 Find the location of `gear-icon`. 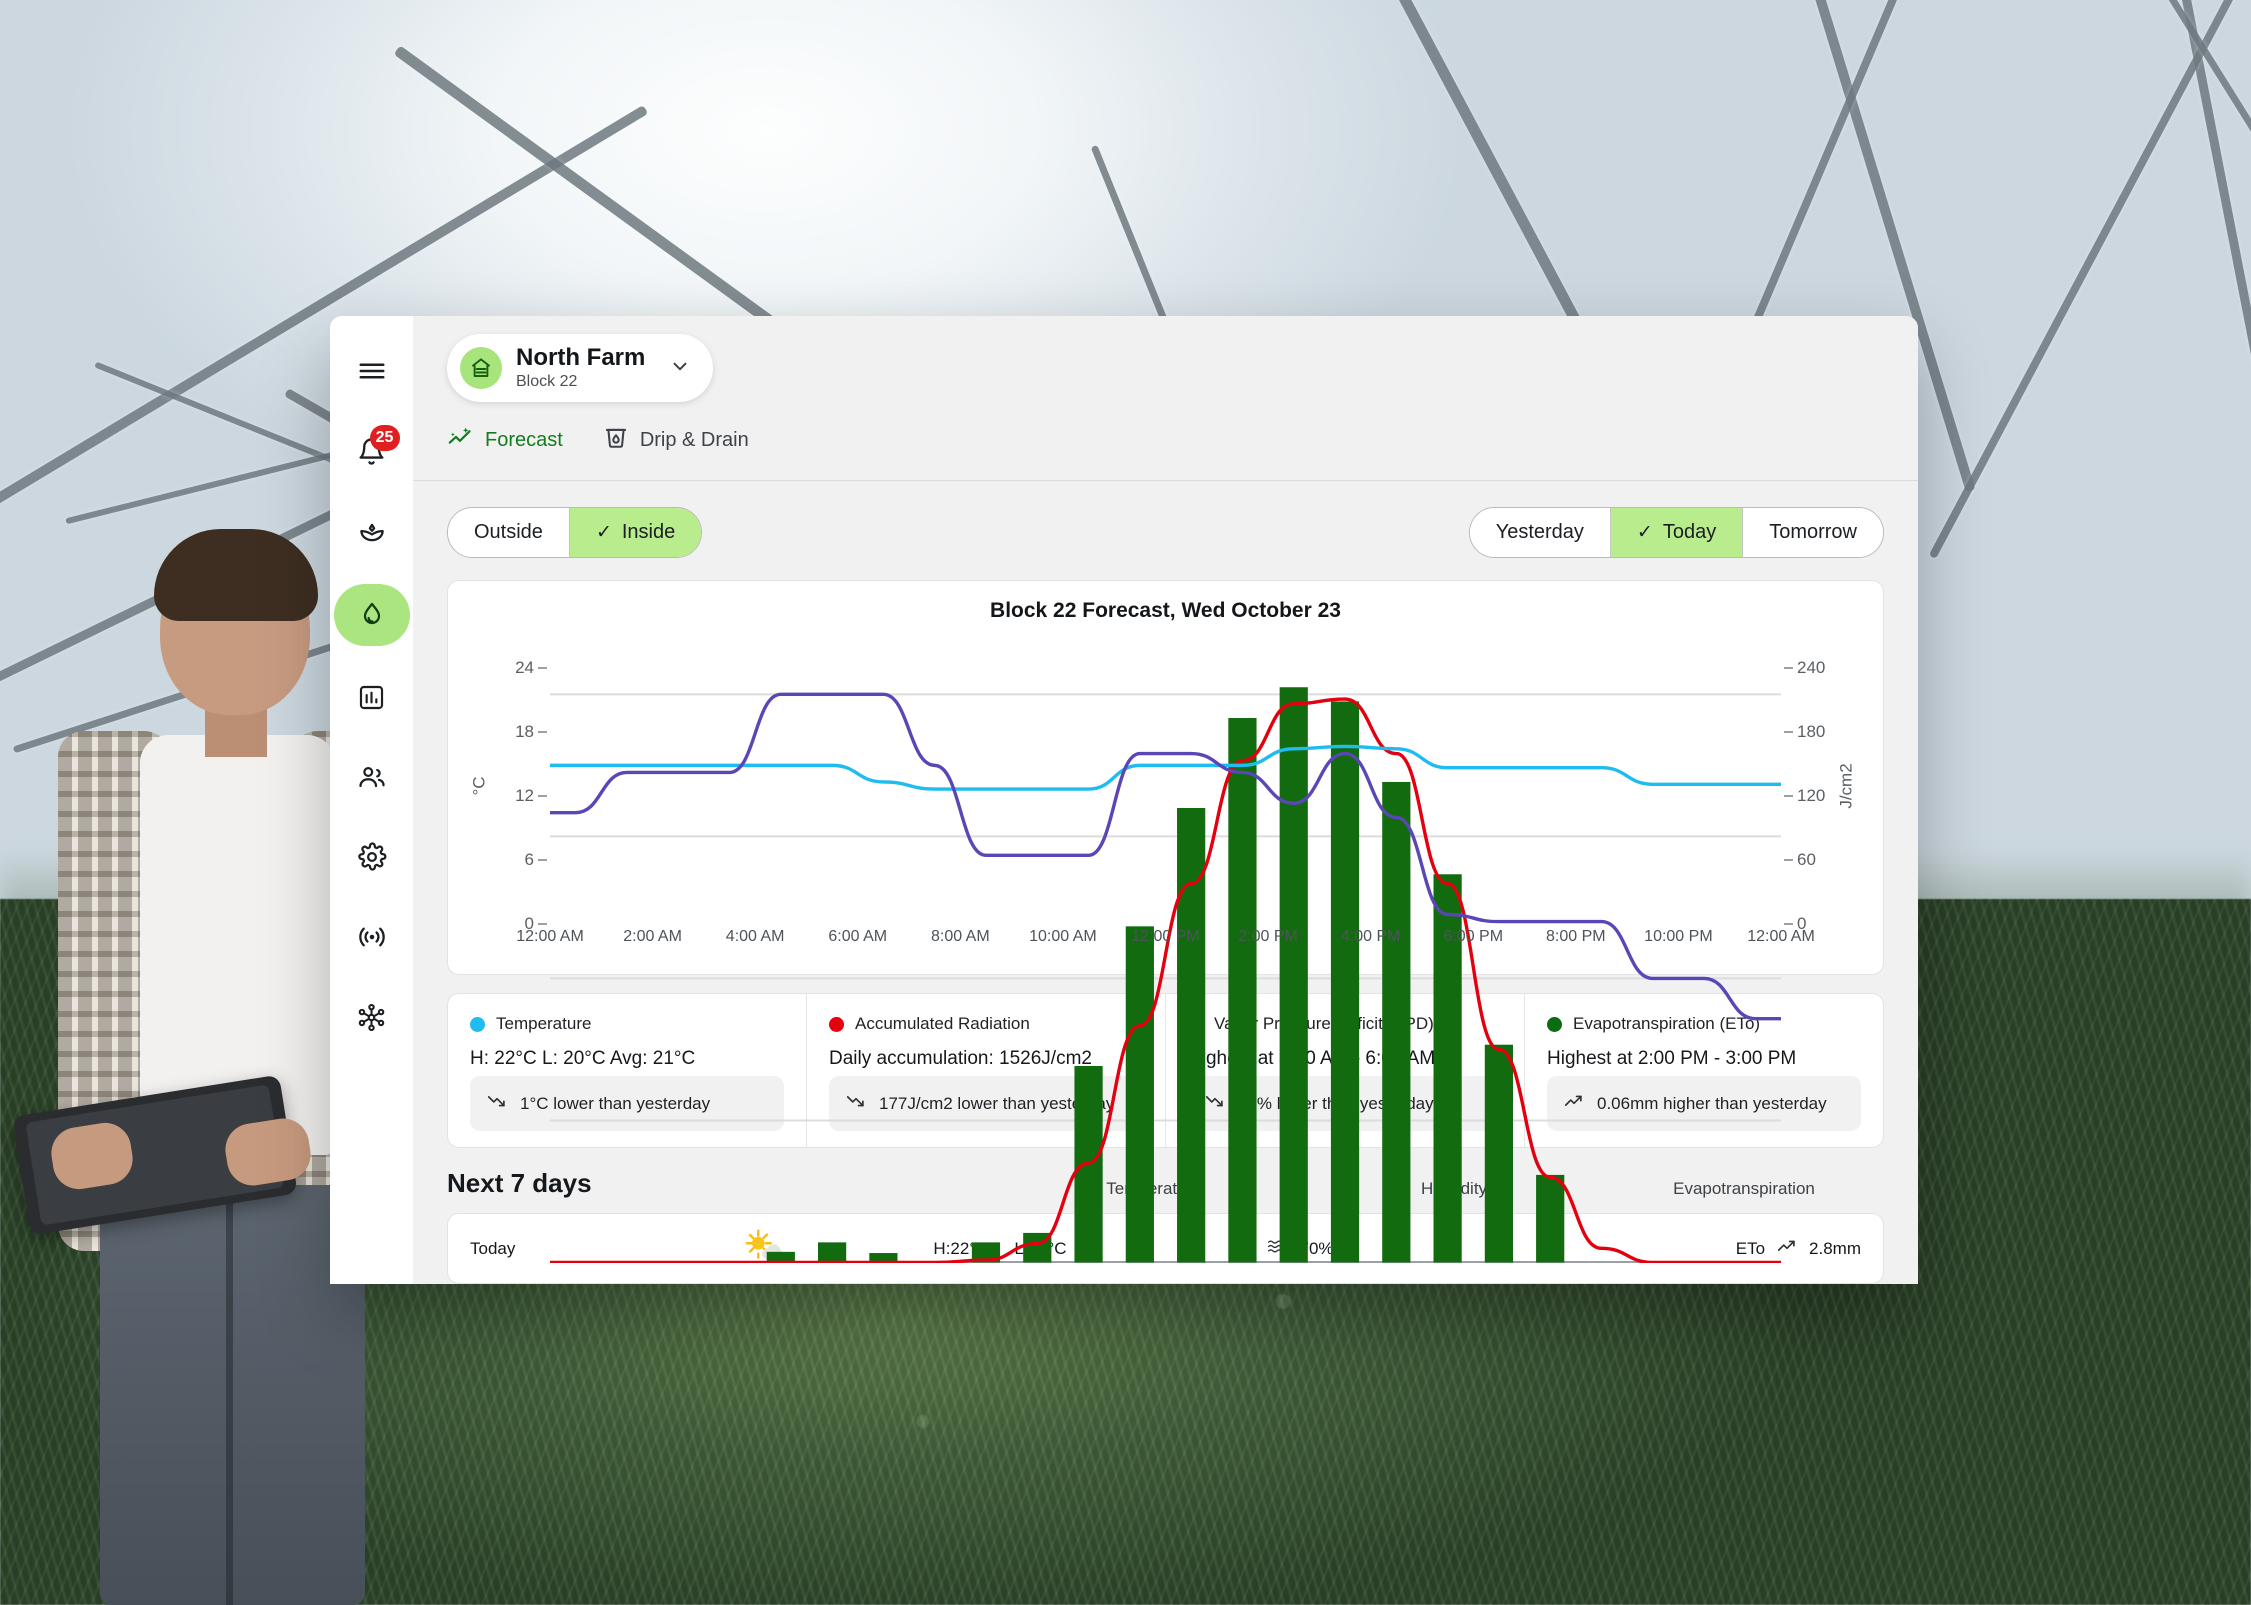

gear-icon is located at coordinates (372, 857).